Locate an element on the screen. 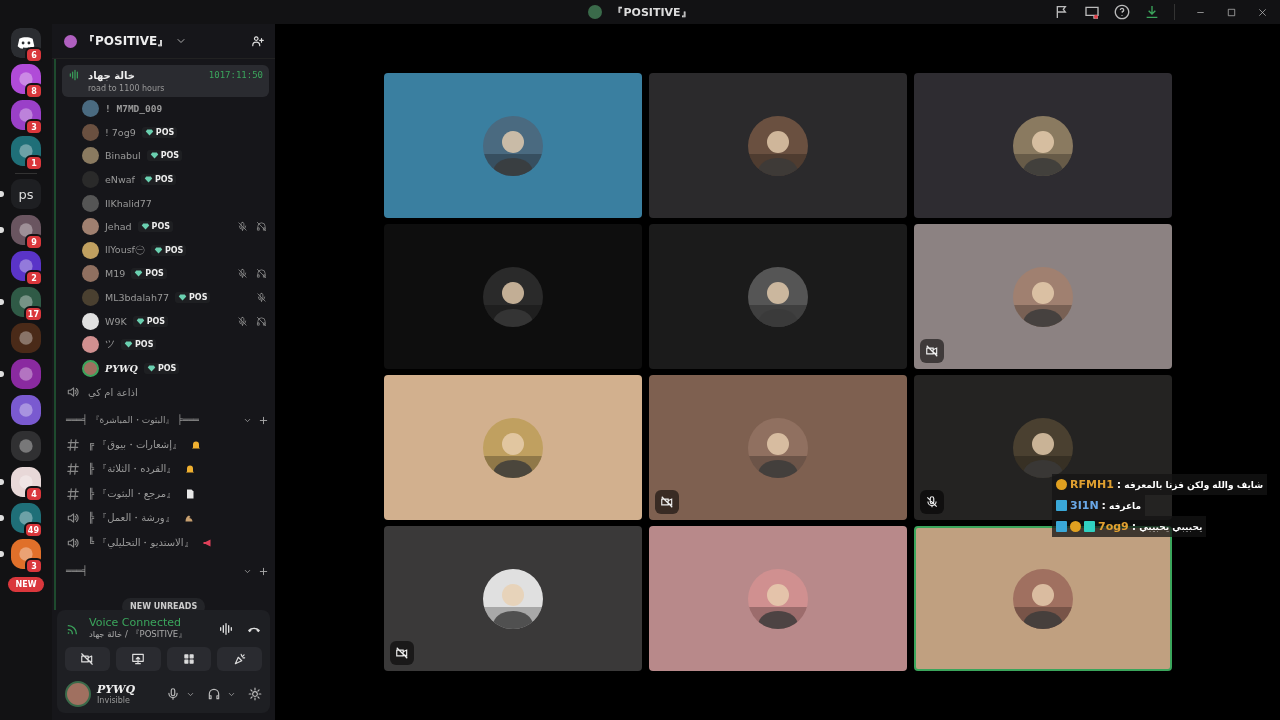  help-icon is located at coordinates (1122, 12).